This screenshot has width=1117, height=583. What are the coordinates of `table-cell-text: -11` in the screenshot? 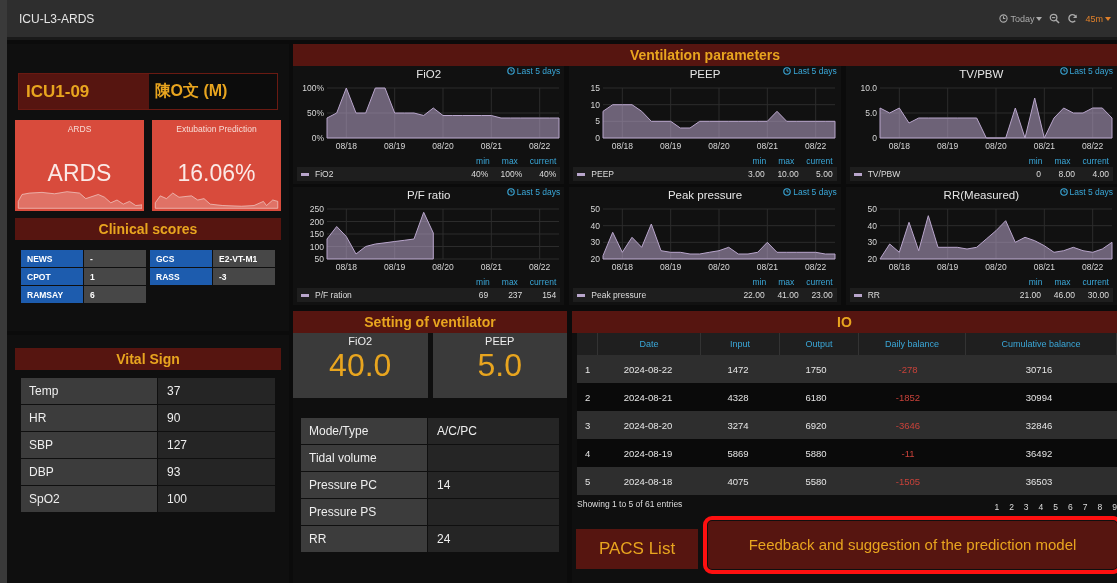 It's located at (908, 453).